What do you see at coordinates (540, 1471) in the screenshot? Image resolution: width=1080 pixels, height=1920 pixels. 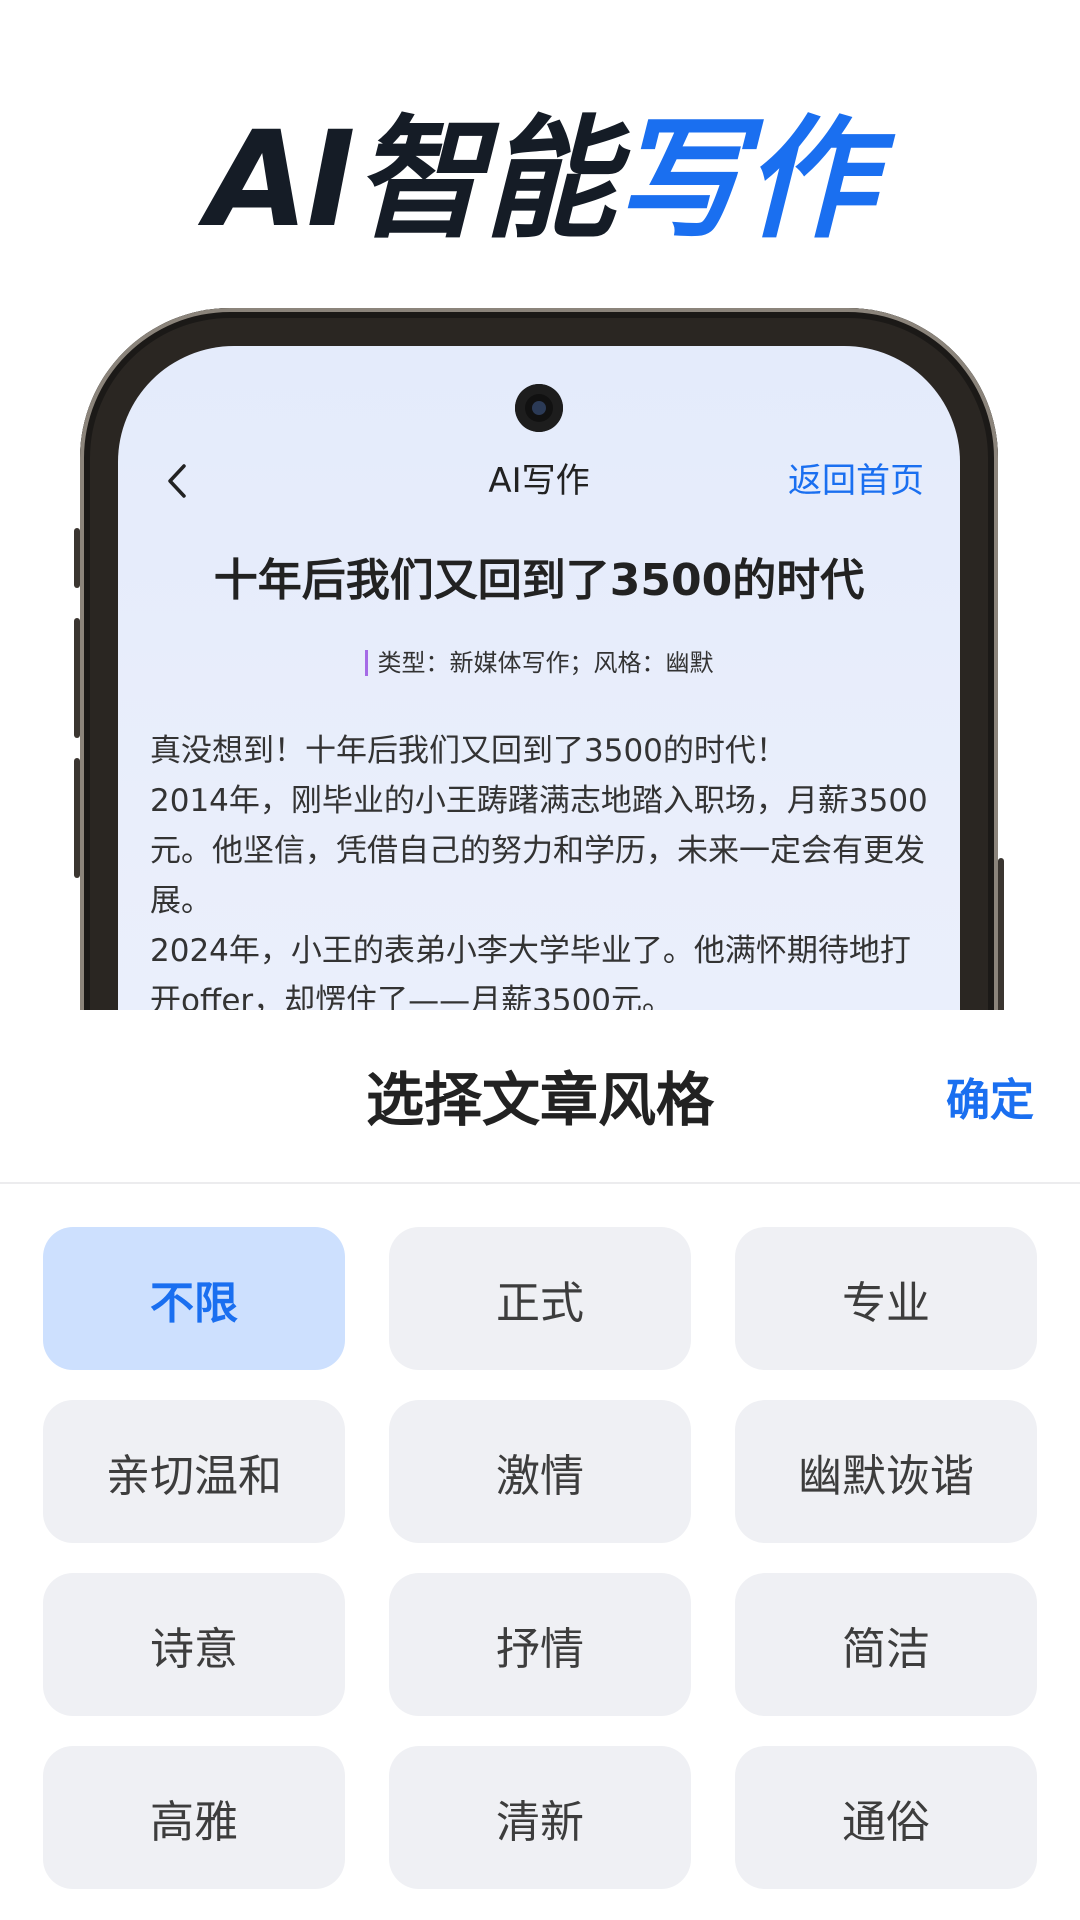 I see `style-option-jiqing: 激情` at bounding box center [540, 1471].